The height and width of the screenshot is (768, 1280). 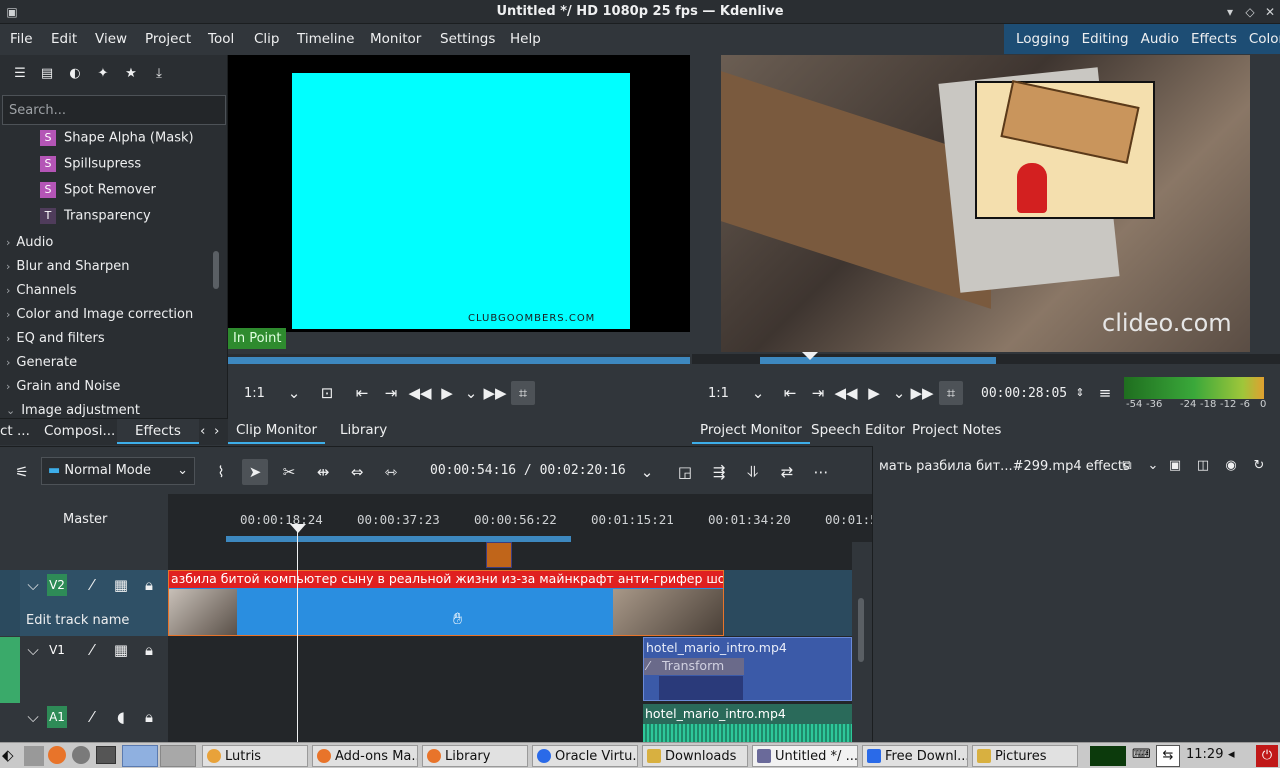 I want to click on menu-file: File, so click(x=21, y=39).